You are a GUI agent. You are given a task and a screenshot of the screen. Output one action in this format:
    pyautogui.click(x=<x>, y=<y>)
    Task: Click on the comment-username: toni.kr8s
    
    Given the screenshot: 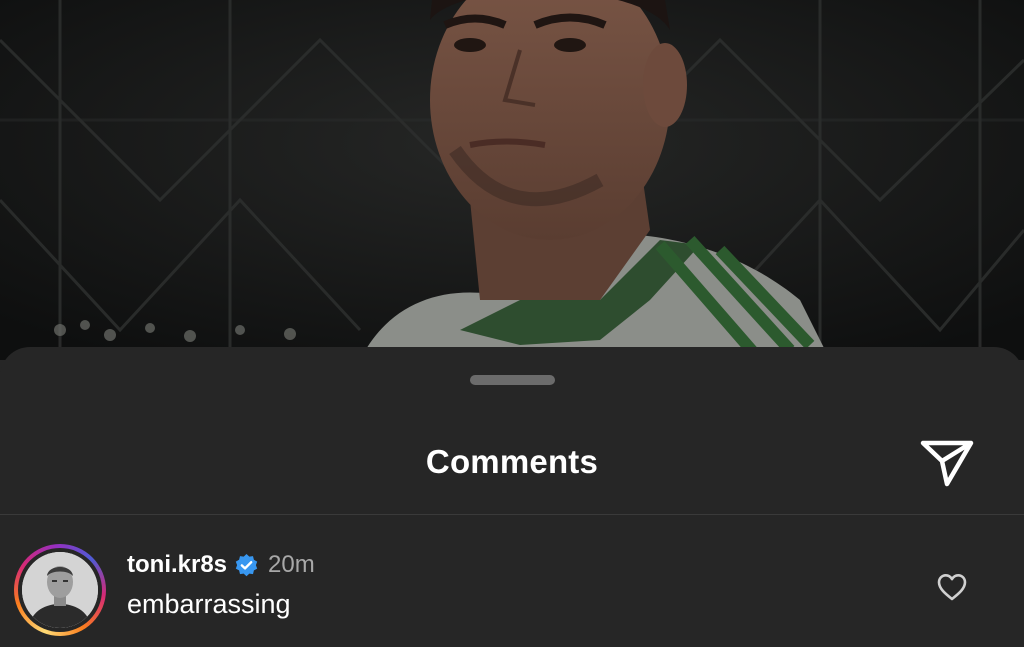 What is the action you would take?
    pyautogui.click(x=177, y=565)
    